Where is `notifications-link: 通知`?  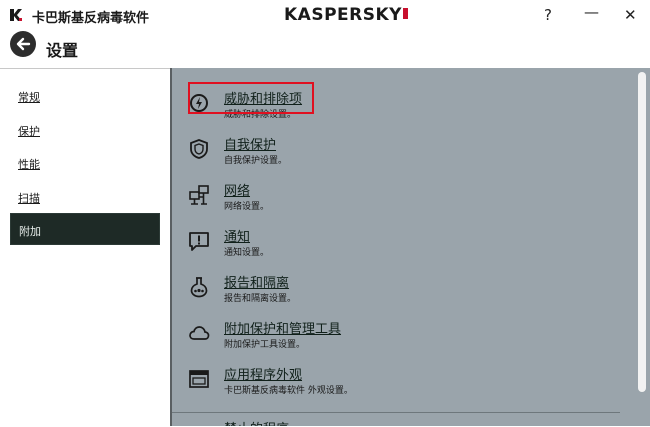 notifications-link: 通知 is located at coordinates (237, 235).